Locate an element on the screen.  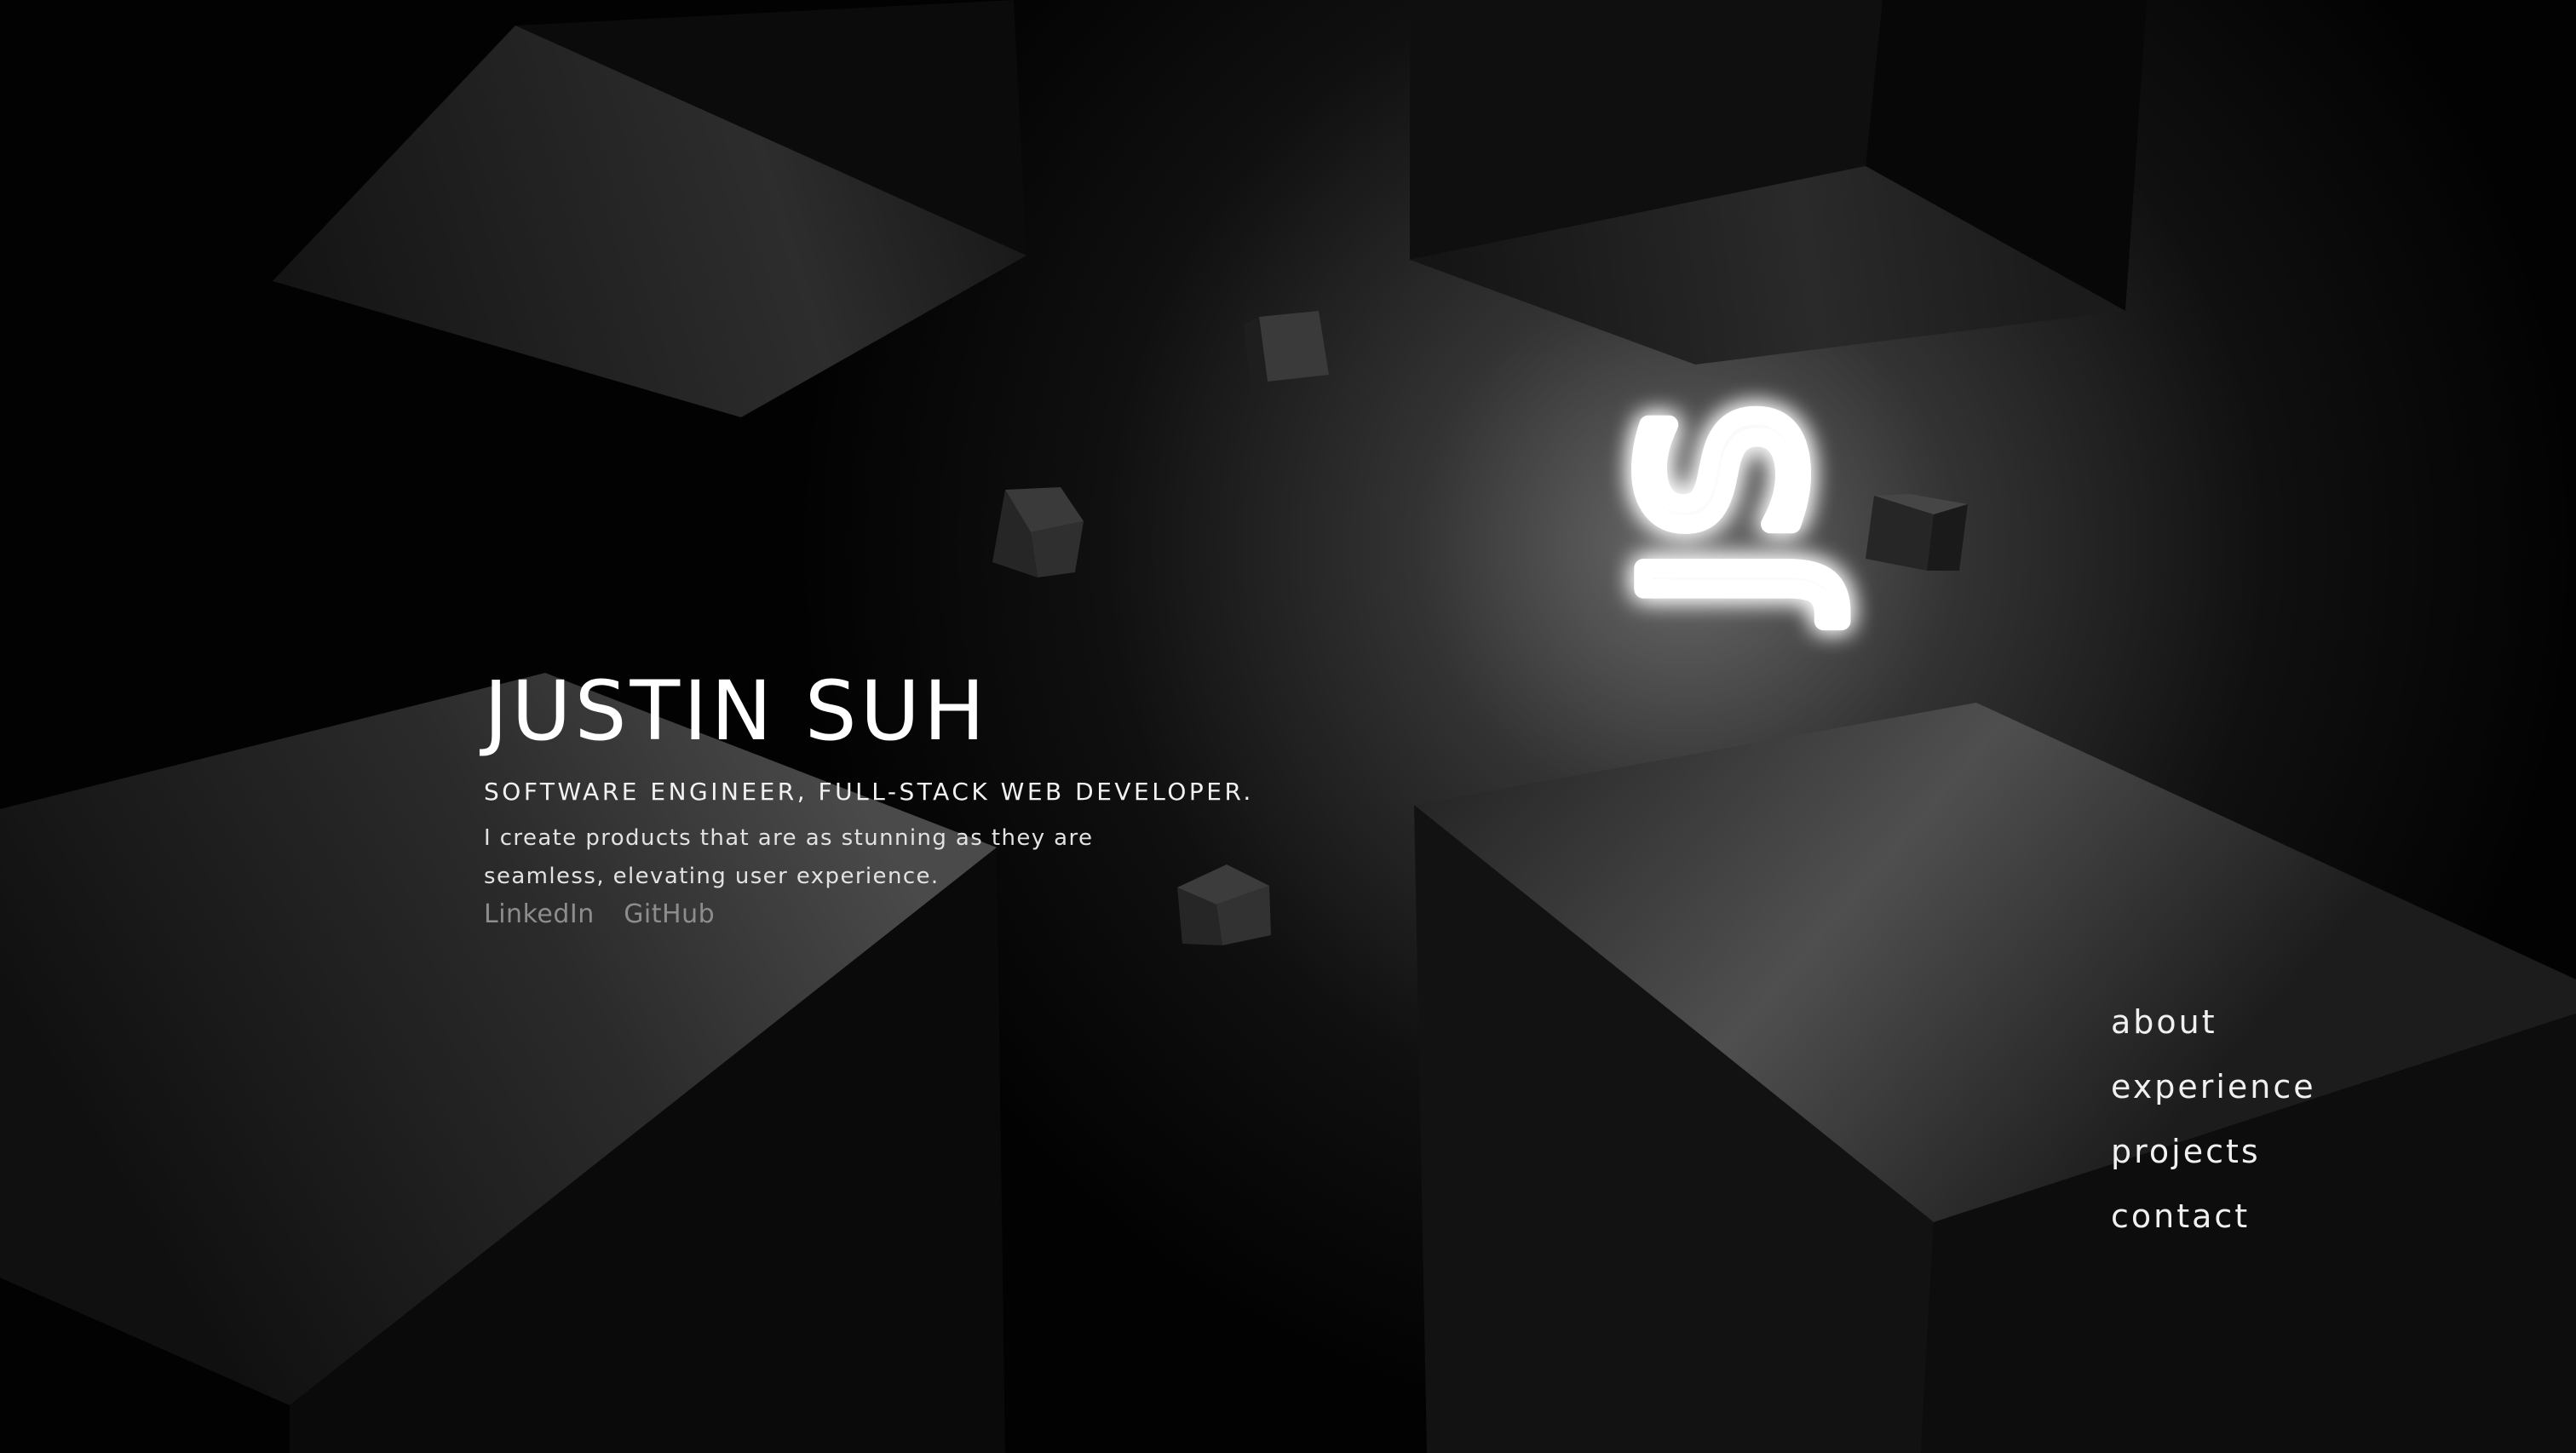
main-nav: about experience projects contact is located at coordinates (2213, 1119).